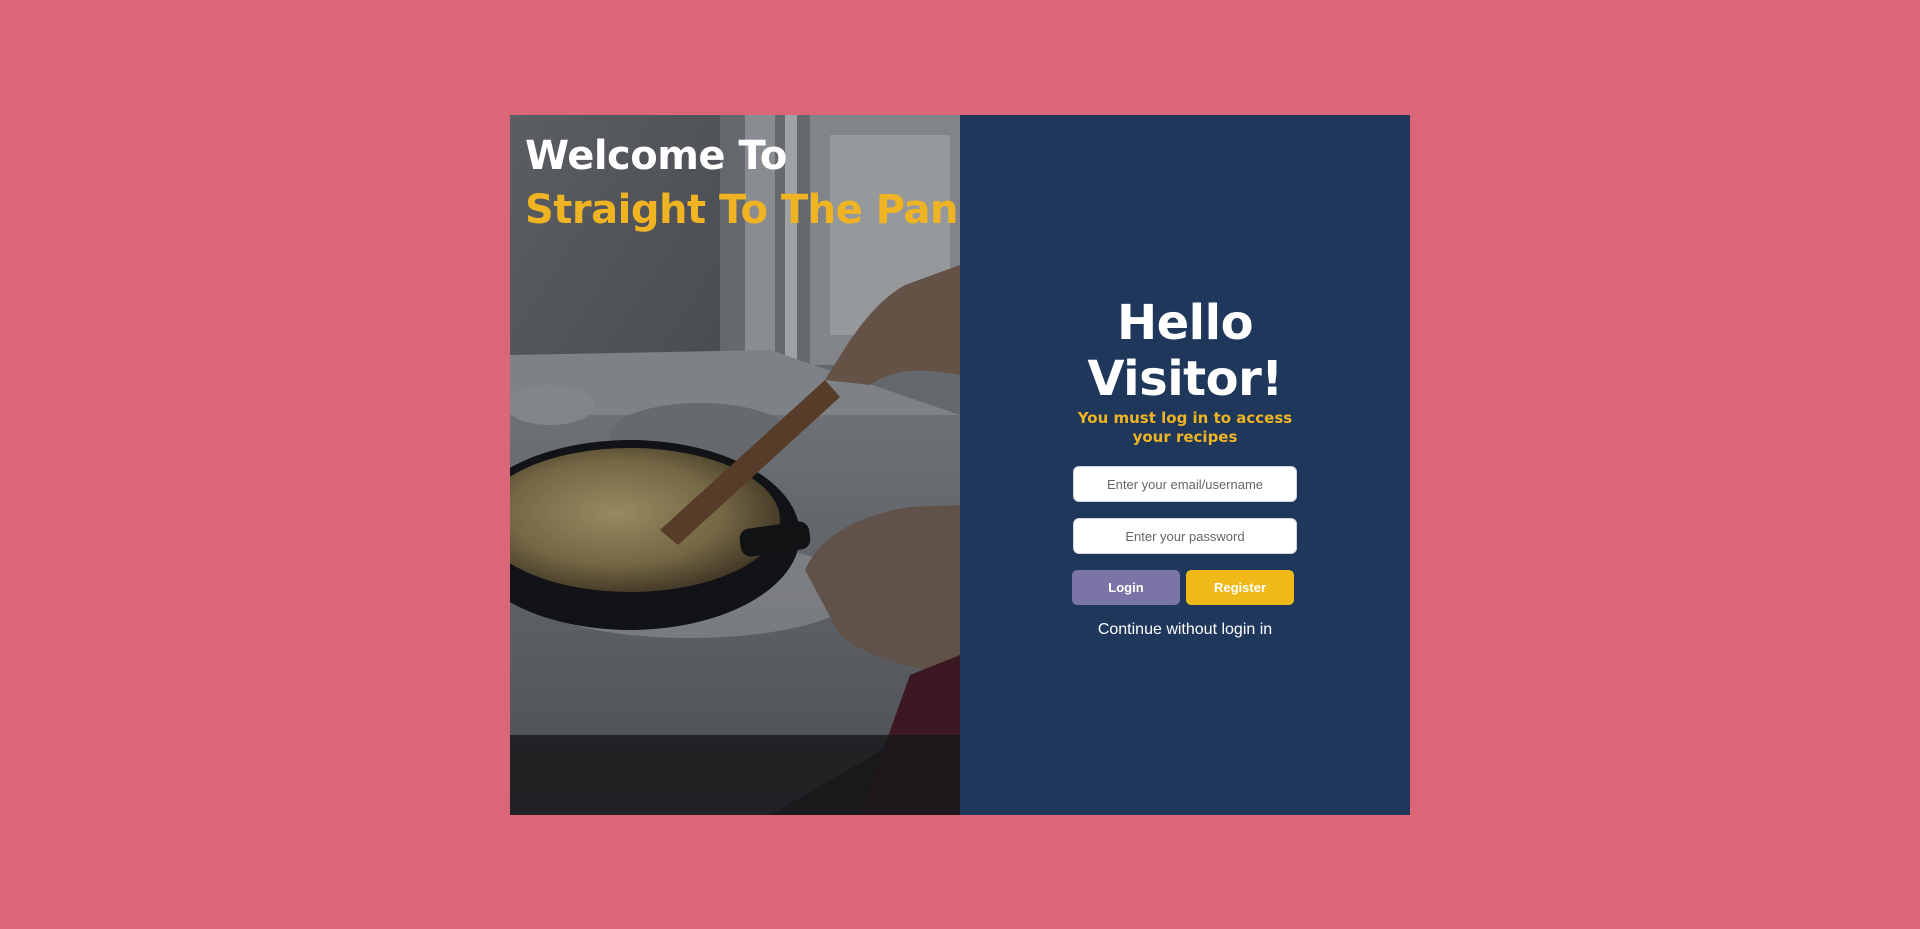  What do you see at coordinates (1185, 484) in the screenshot?
I see `email-field` at bounding box center [1185, 484].